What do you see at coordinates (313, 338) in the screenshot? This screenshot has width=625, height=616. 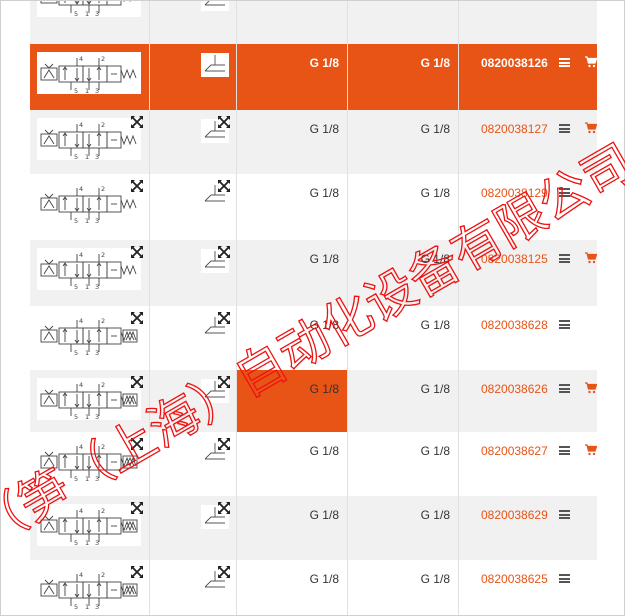 I see `table-row: 4 2 513 G 1/8 G 1/8 0820038628` at bounding box center [313, 338].